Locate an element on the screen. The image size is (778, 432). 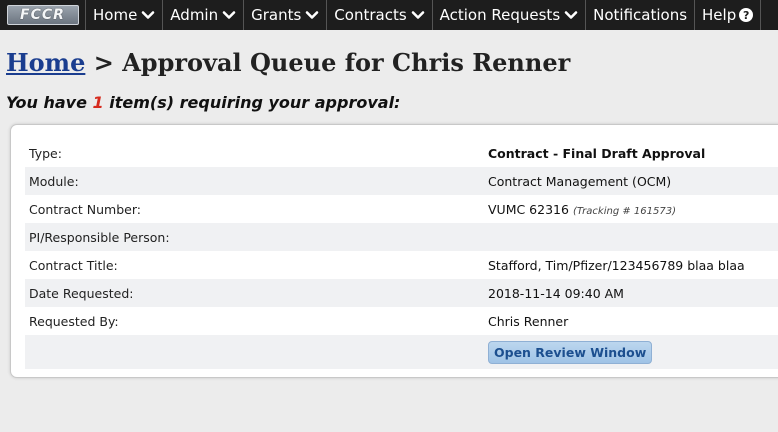
nav-home: Home is located at coordinates (125, 15).